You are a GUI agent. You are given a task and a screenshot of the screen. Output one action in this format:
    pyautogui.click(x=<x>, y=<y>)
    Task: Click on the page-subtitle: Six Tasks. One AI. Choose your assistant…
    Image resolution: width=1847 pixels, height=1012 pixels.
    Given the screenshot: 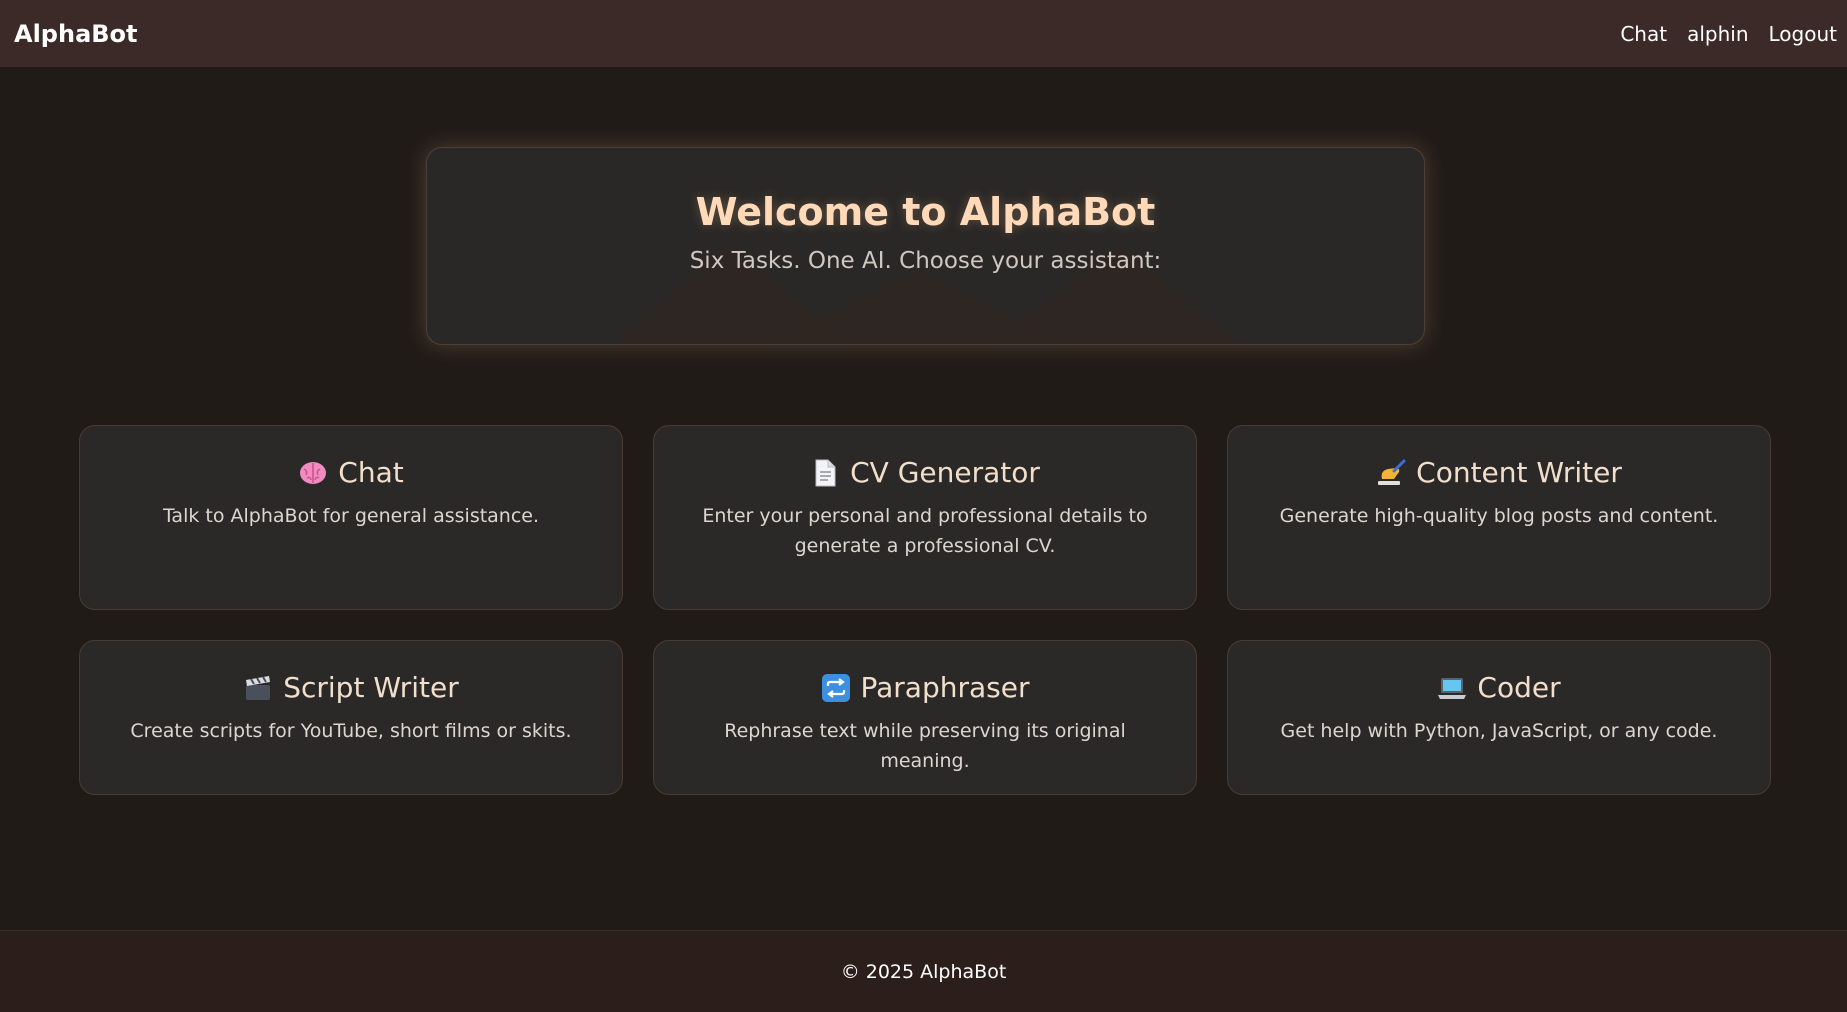 What is the action you would take?
    pyautogui.click(x=925, y=261)
    